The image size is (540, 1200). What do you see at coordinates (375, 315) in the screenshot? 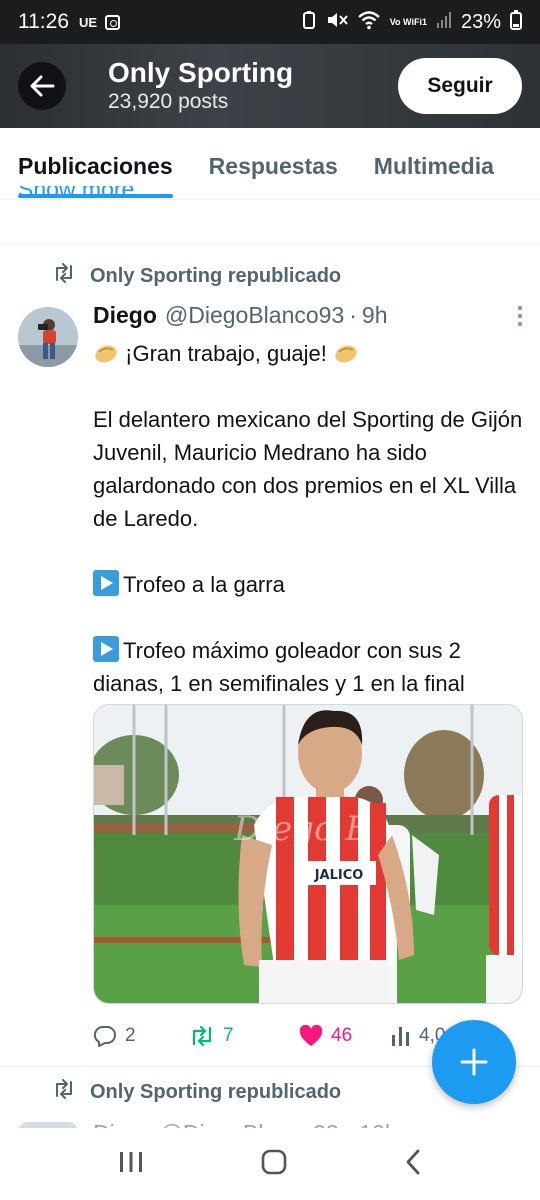
I see `post-time: 9h` at bounding box center [375, 315].